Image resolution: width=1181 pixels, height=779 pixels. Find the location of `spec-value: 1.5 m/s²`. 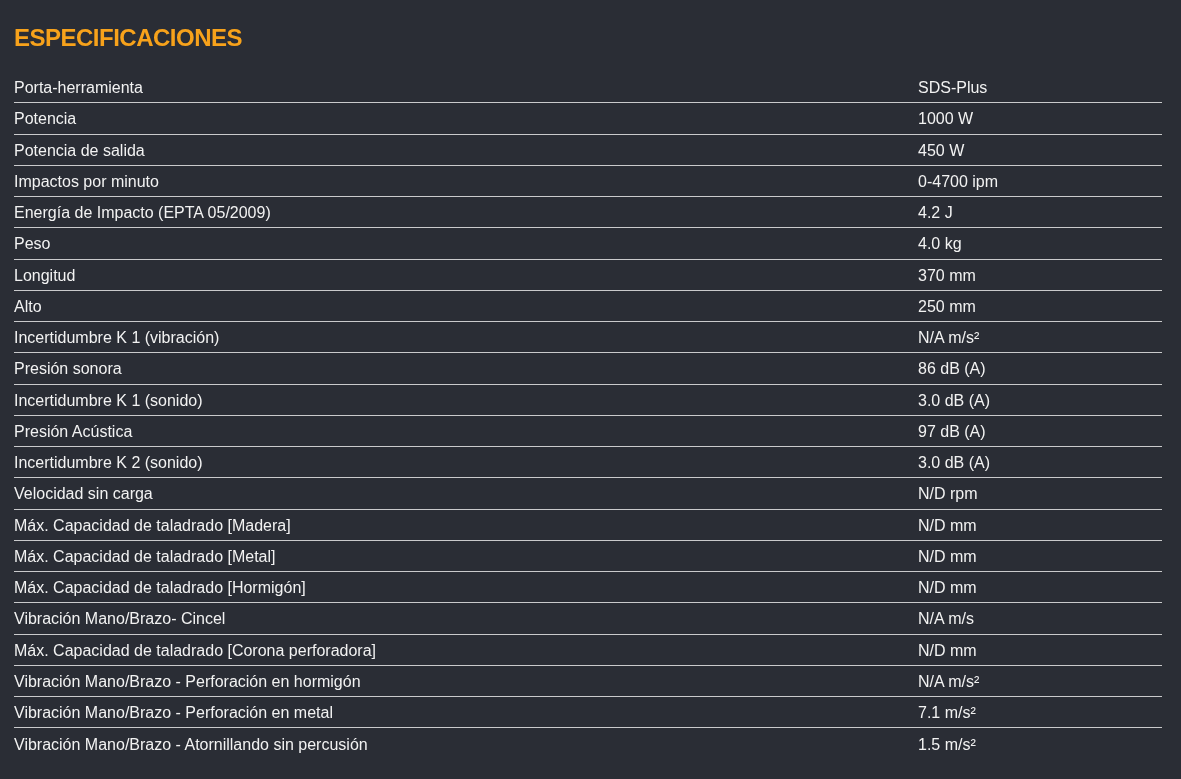

spec-value: 1.5 m/s² is located at coordinates (947, 744).